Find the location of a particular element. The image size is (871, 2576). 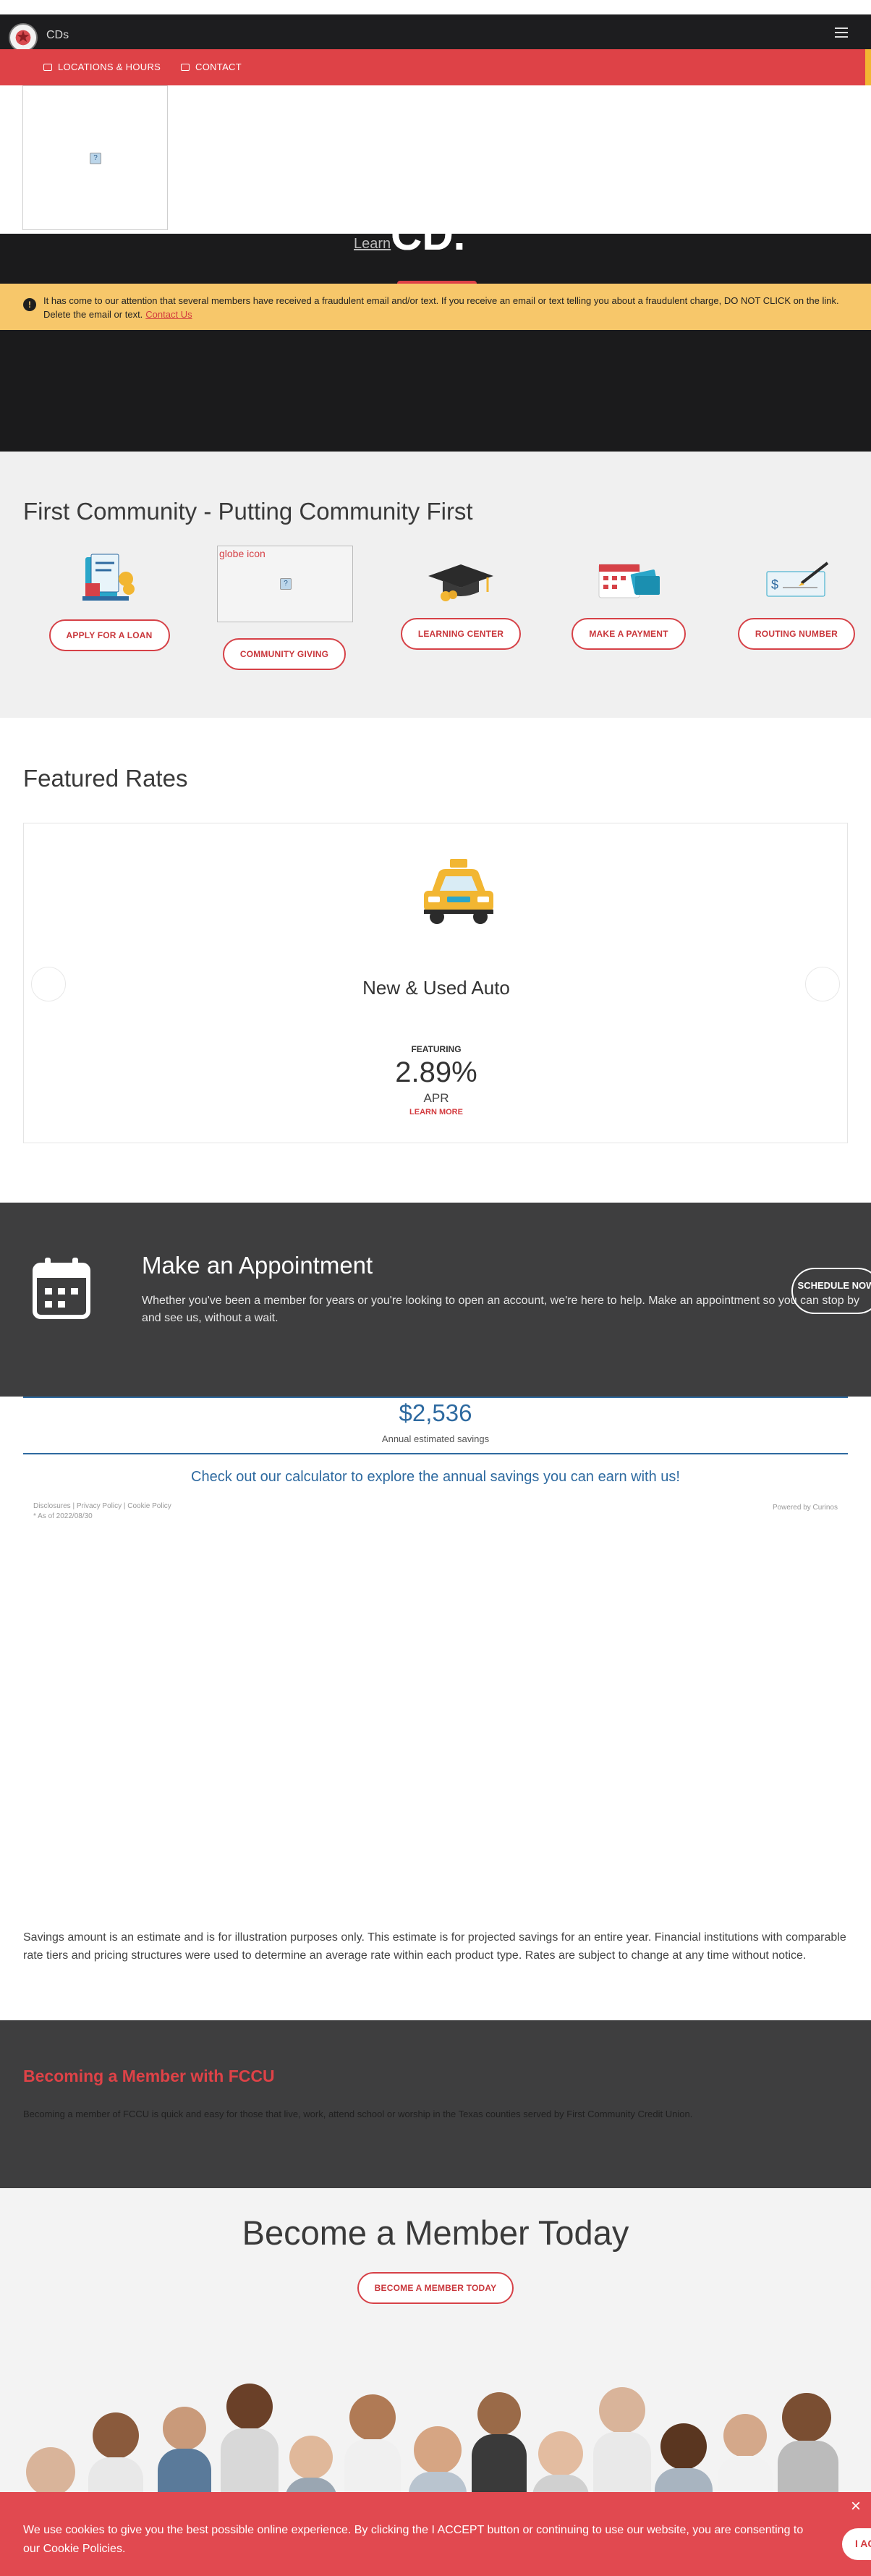

routing-number-button: ROUTING NUMBER is located at coordinates (797, 634).